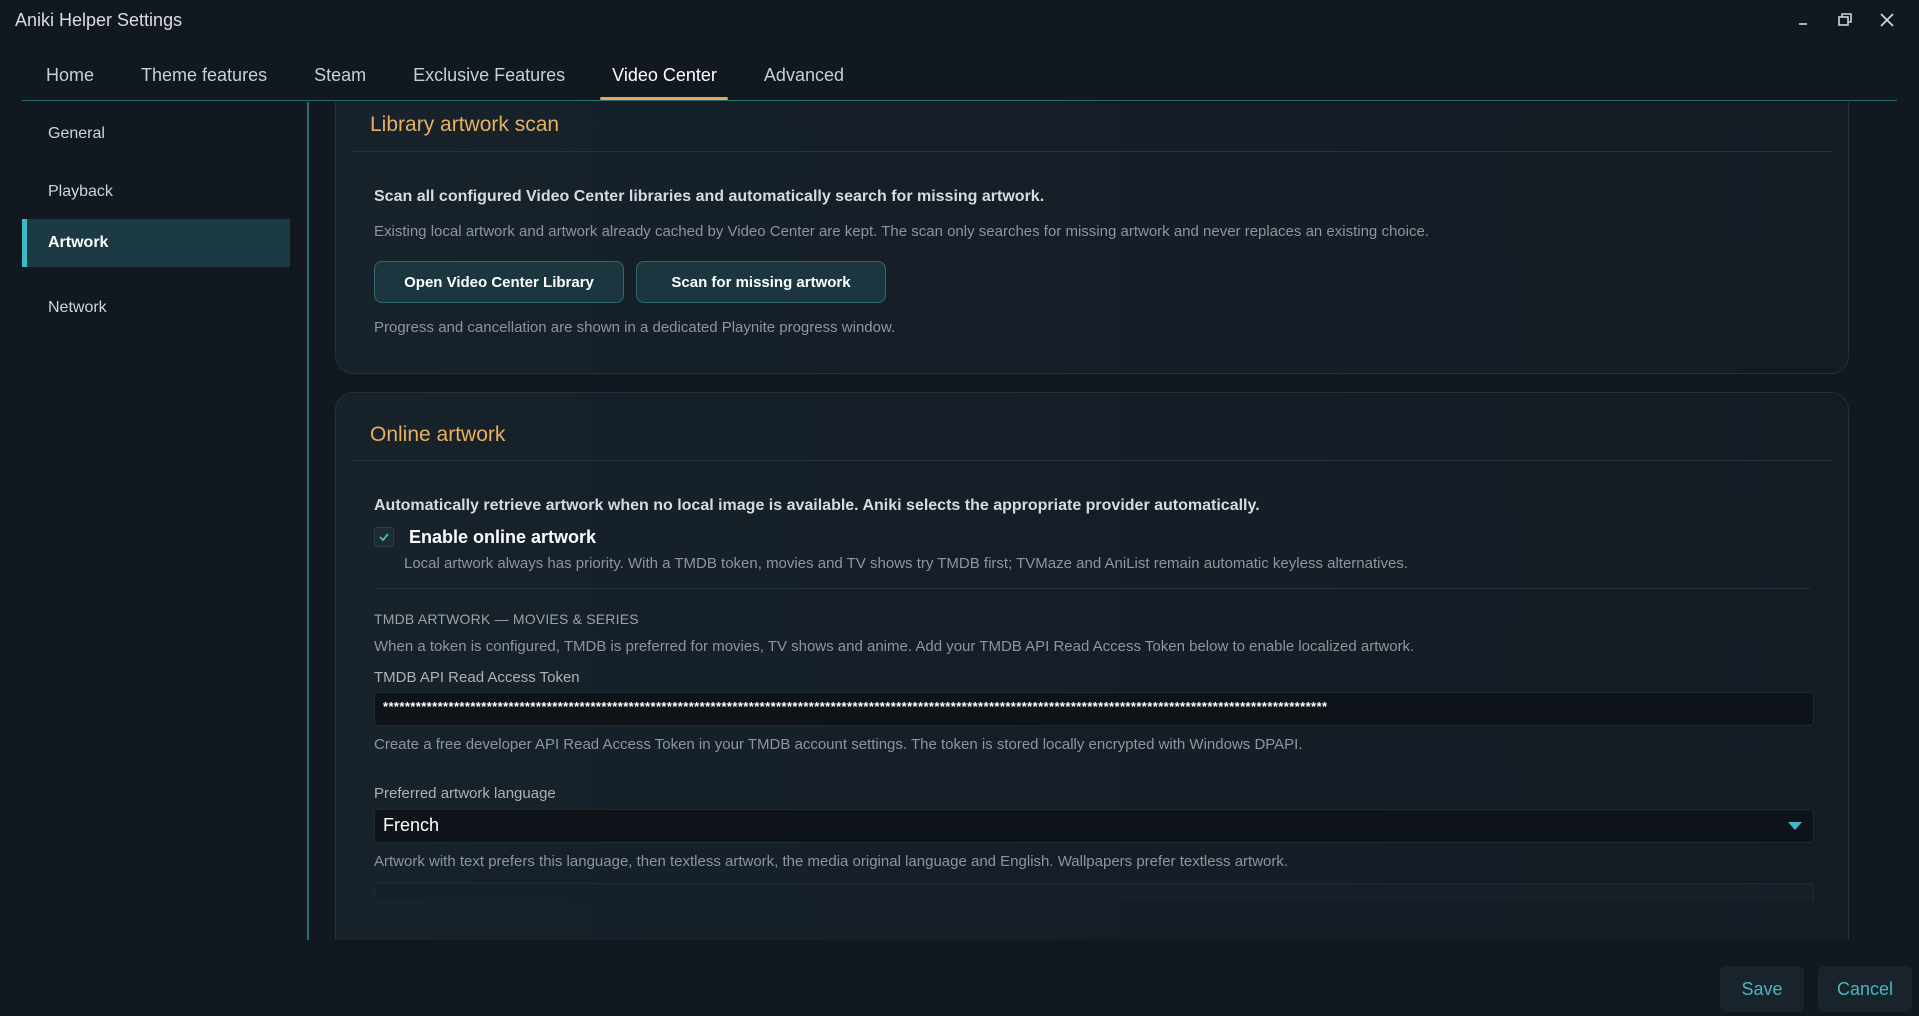  What do you see at coordinates (1803, 20) in the screenshot?
I see `minimize-icon` at bounding box center [1803, 20].